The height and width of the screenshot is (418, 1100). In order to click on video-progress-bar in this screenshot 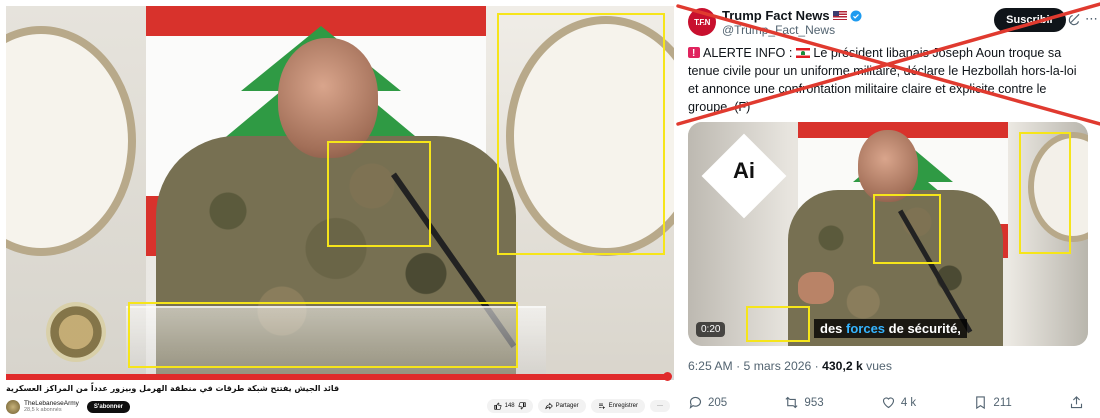, I will do `click(340, 376)`.